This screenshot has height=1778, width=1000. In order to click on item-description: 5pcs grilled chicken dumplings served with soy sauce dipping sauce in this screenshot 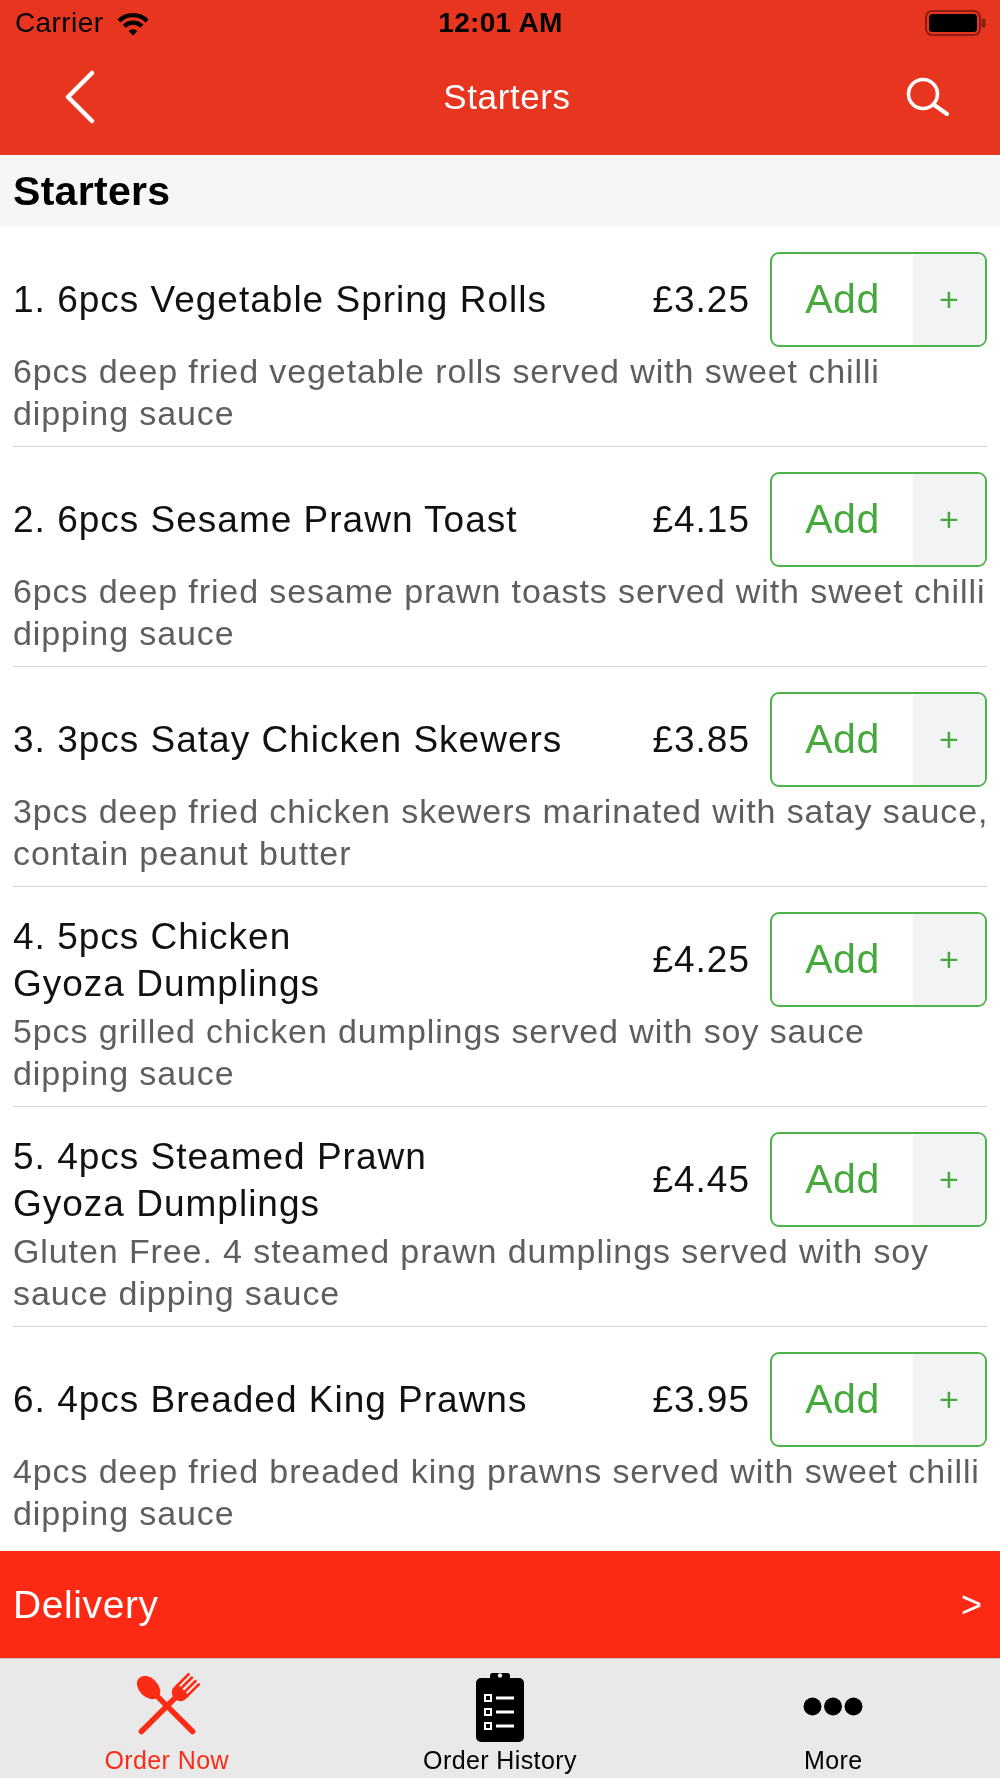, I will do `click(439, 1052)`.